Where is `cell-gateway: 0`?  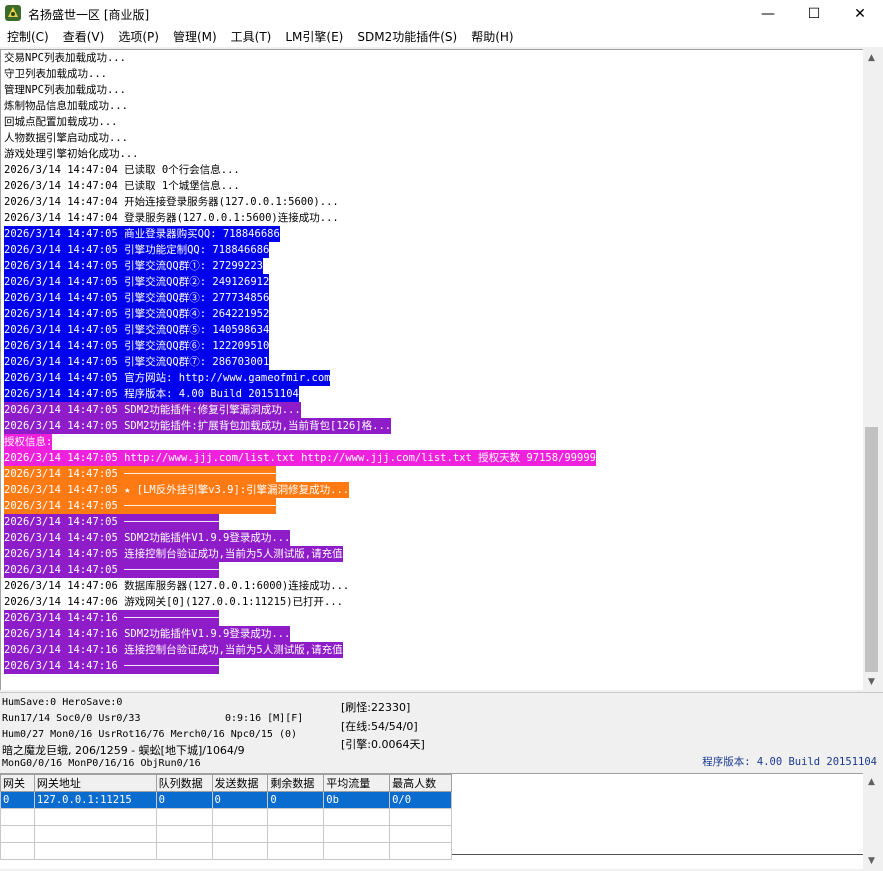 cell-gateway: 0 is located at coordinates (17, 800).